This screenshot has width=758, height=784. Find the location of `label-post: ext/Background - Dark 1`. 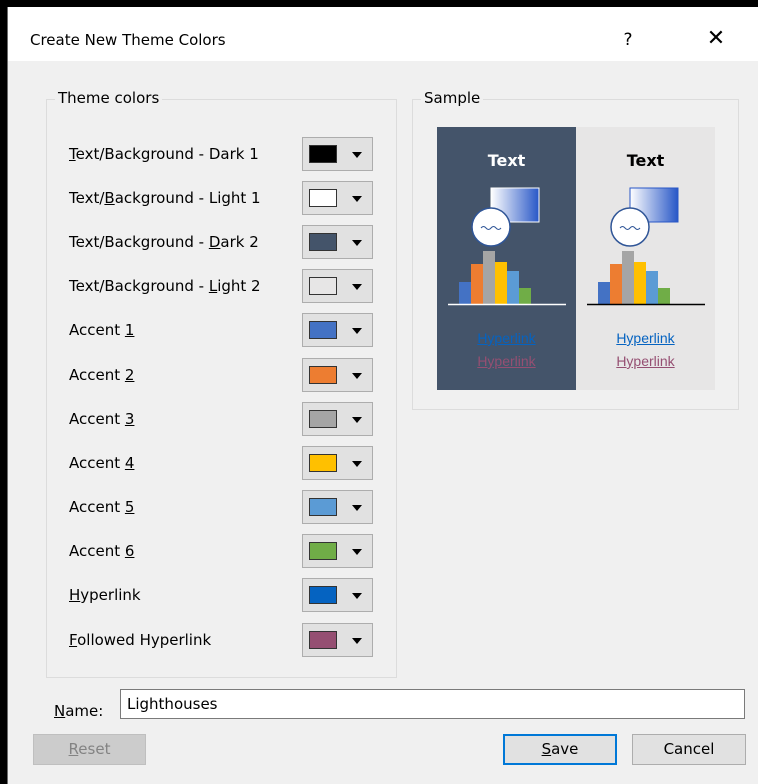

label-post: ext/Background - Dark 1 is located at coordinates (167, 154).